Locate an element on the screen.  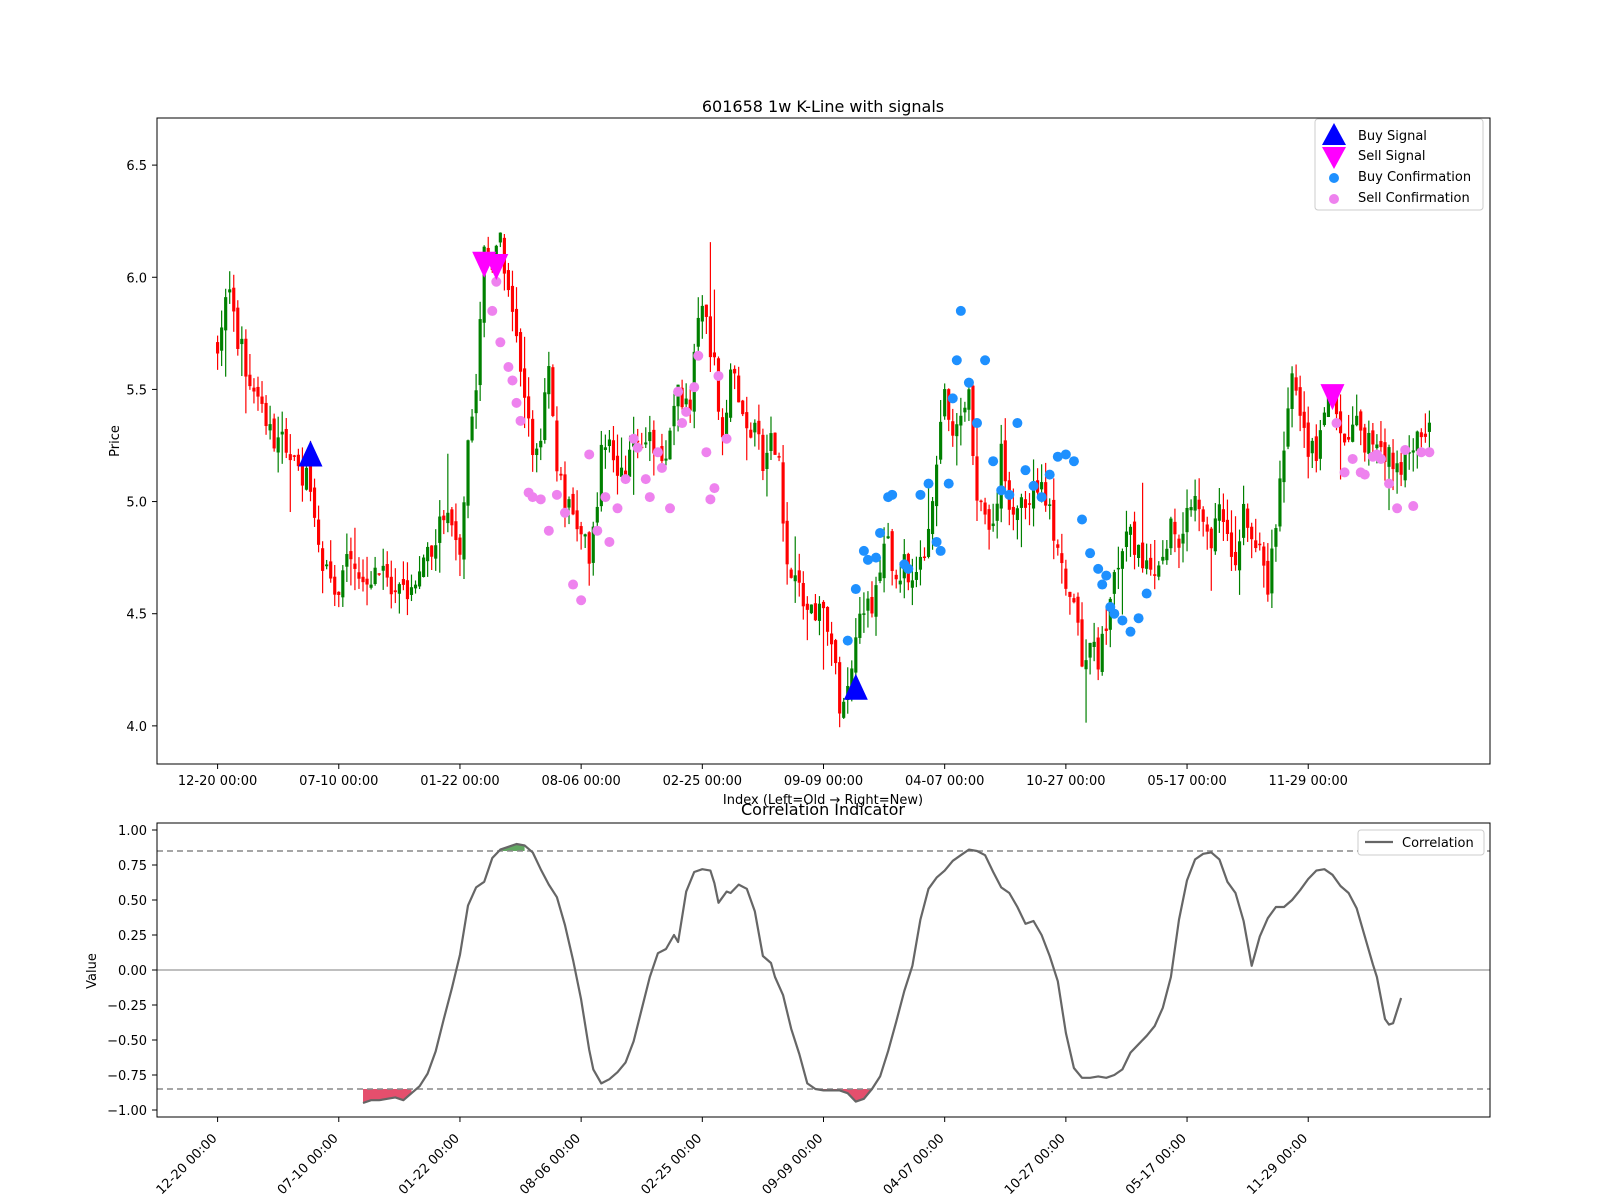
y-tick-label: 1.00 is located at coordinates (132, 831).